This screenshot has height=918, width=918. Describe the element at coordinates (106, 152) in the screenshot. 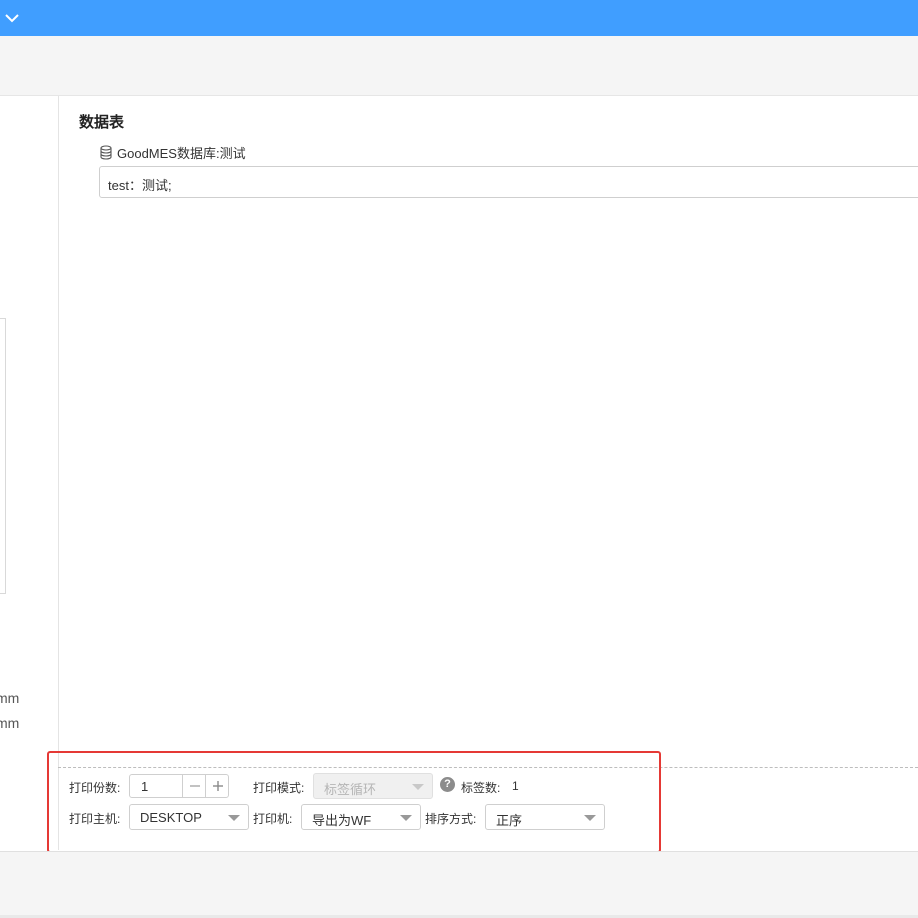

I see `database-icon` at that location.